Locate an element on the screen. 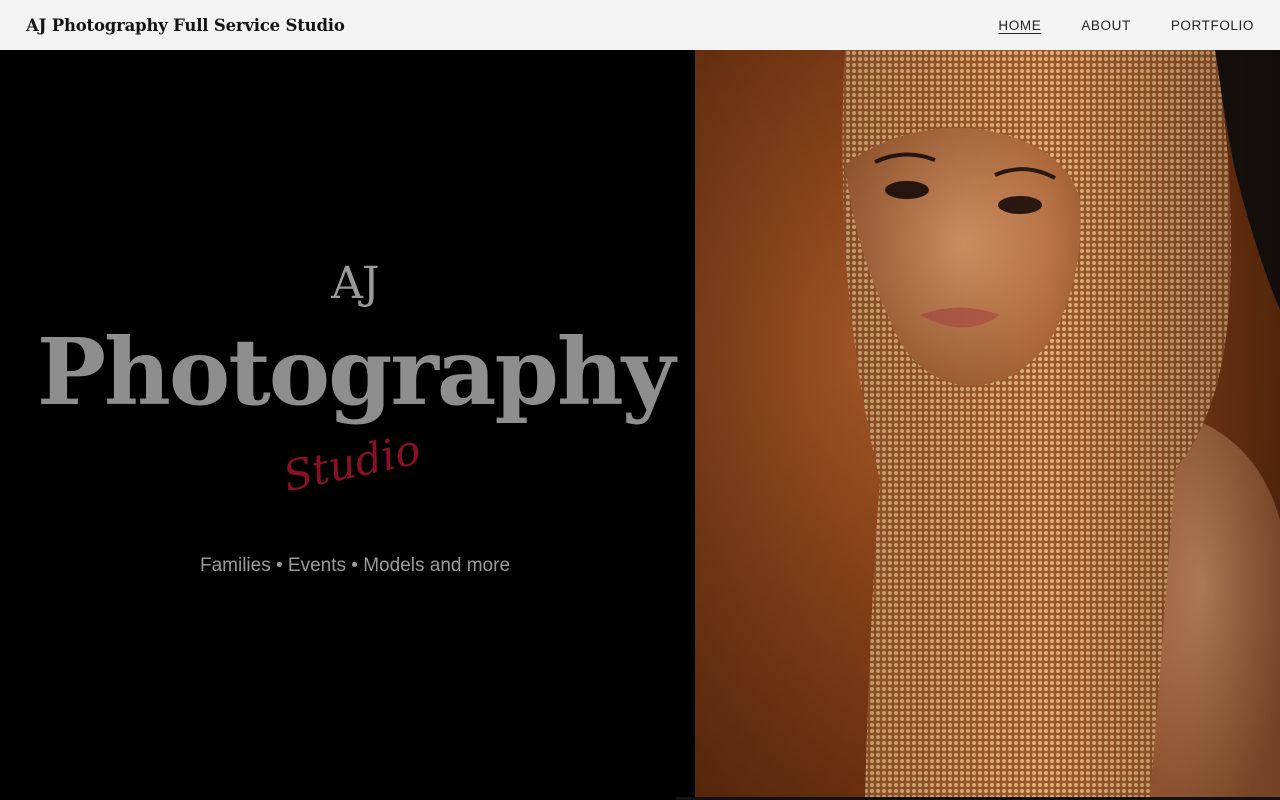 Image resolution: width=1280 pixels, height=800 pixels. nav-home-link: HOME is located at coordinates (1019, 25).